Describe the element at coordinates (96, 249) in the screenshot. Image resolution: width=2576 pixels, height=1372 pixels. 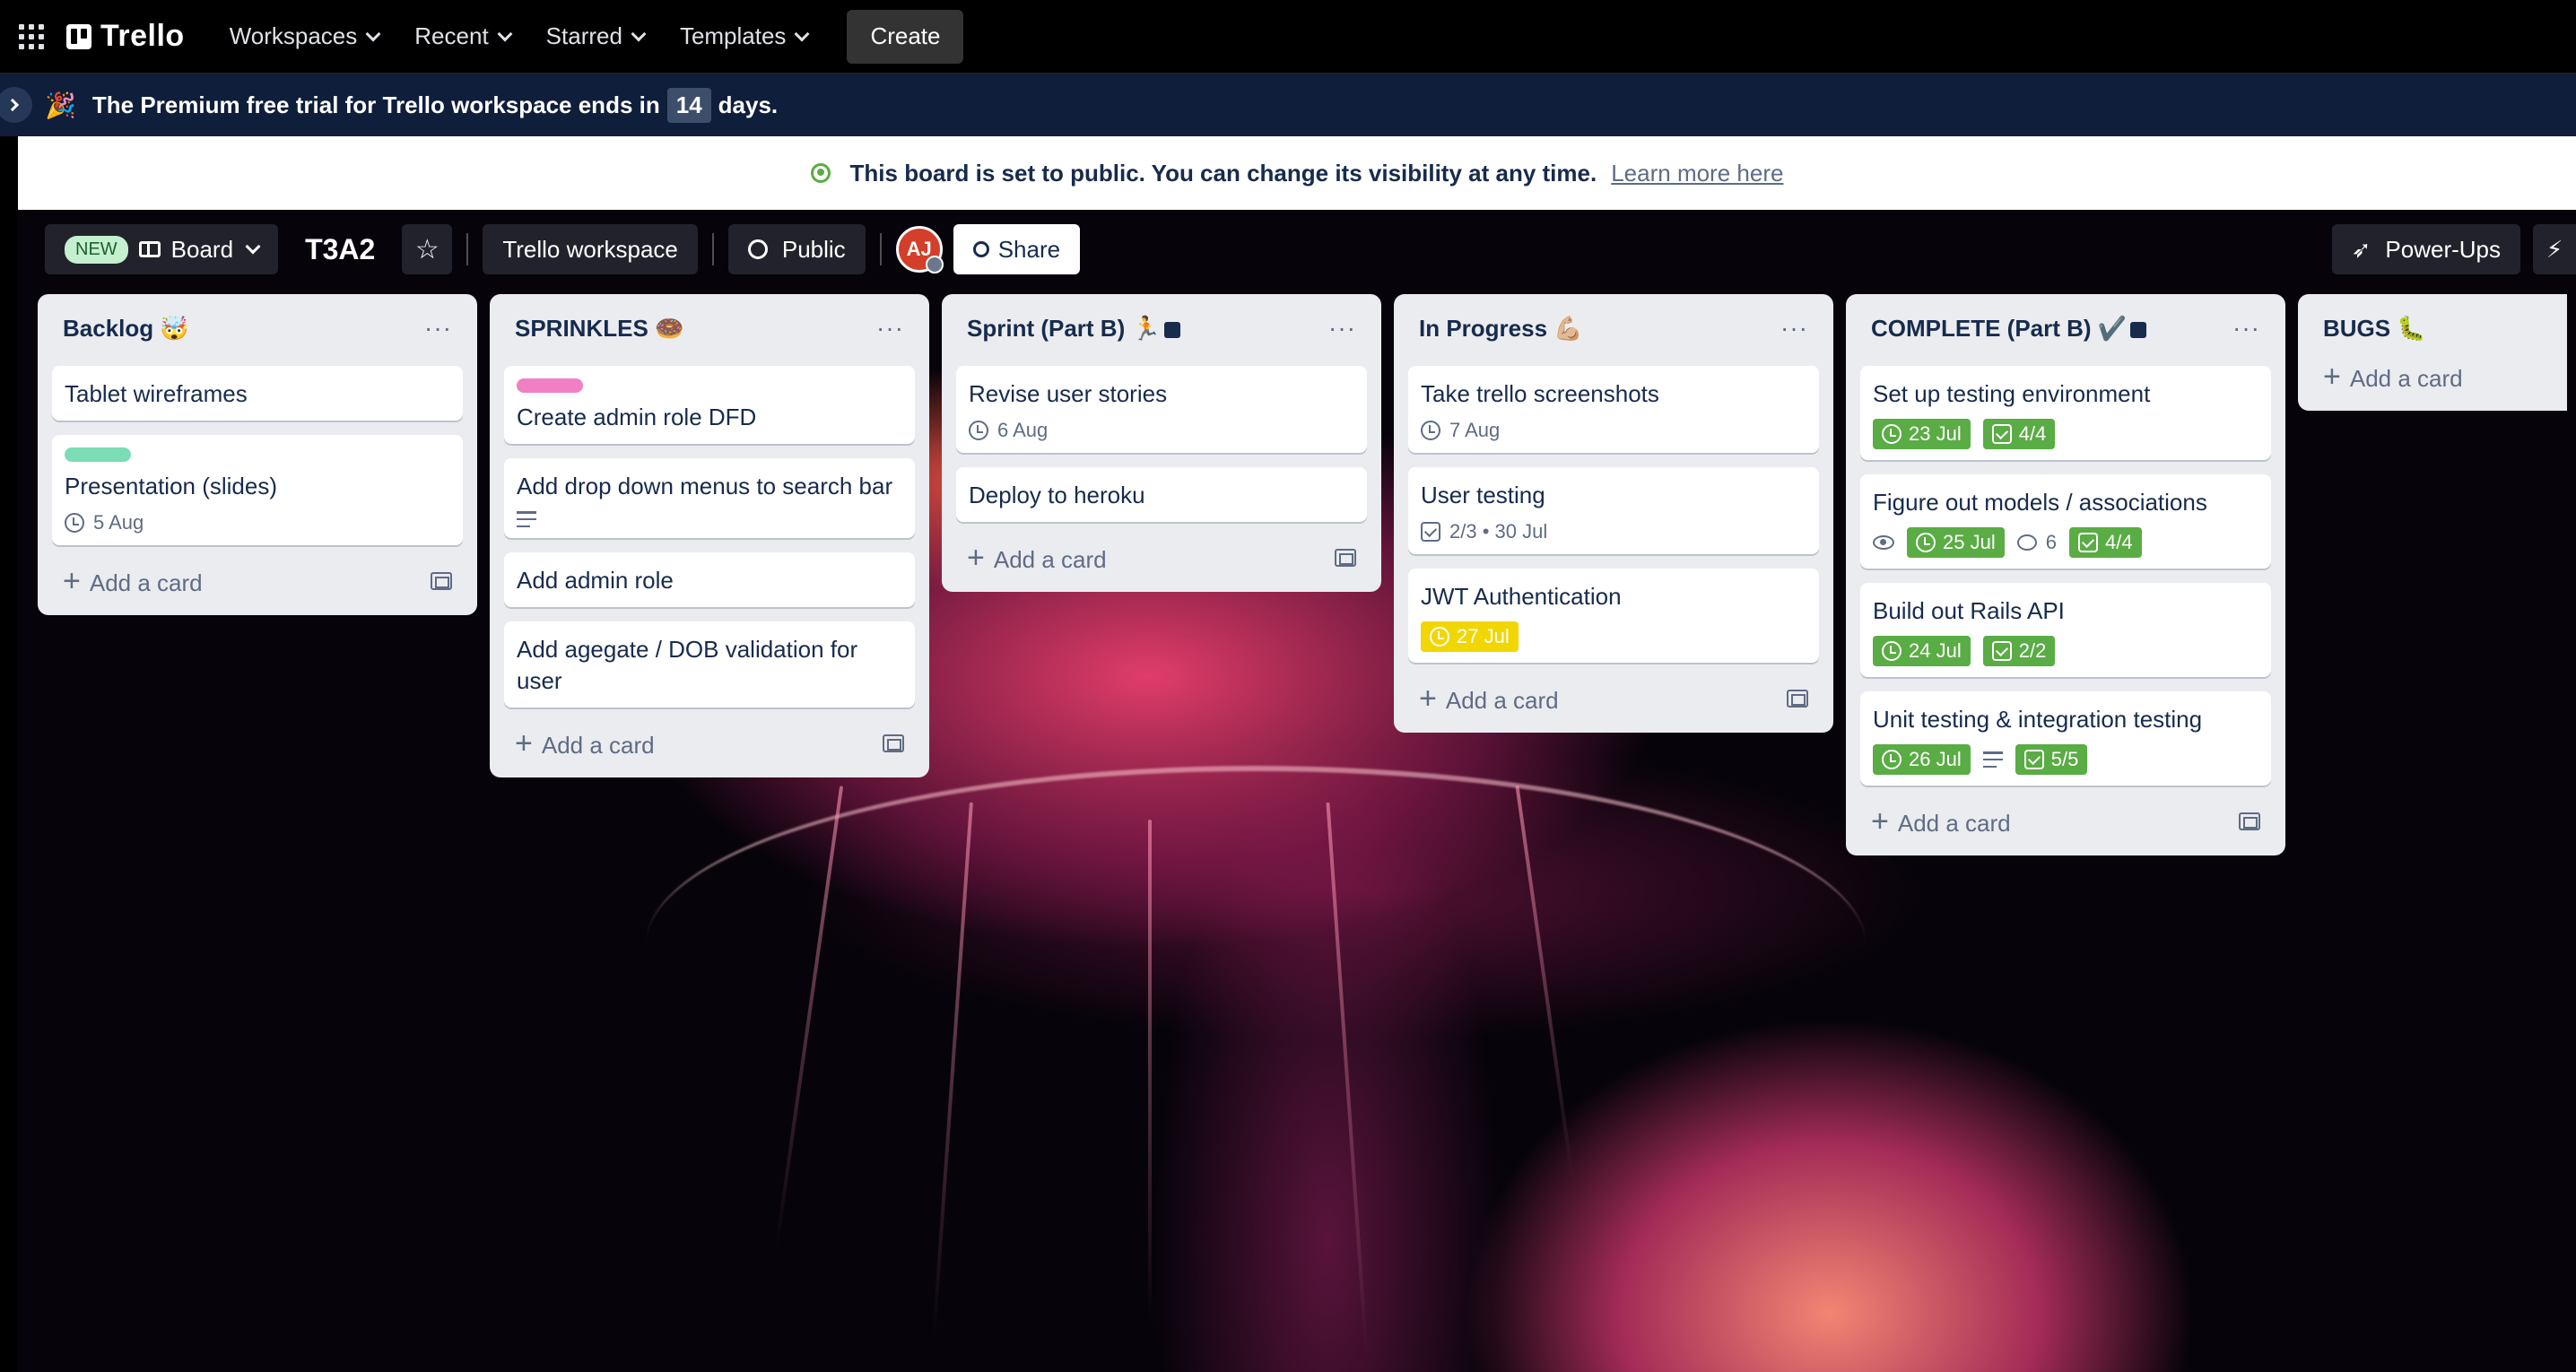
I see `new-badge: NEW` at that location.